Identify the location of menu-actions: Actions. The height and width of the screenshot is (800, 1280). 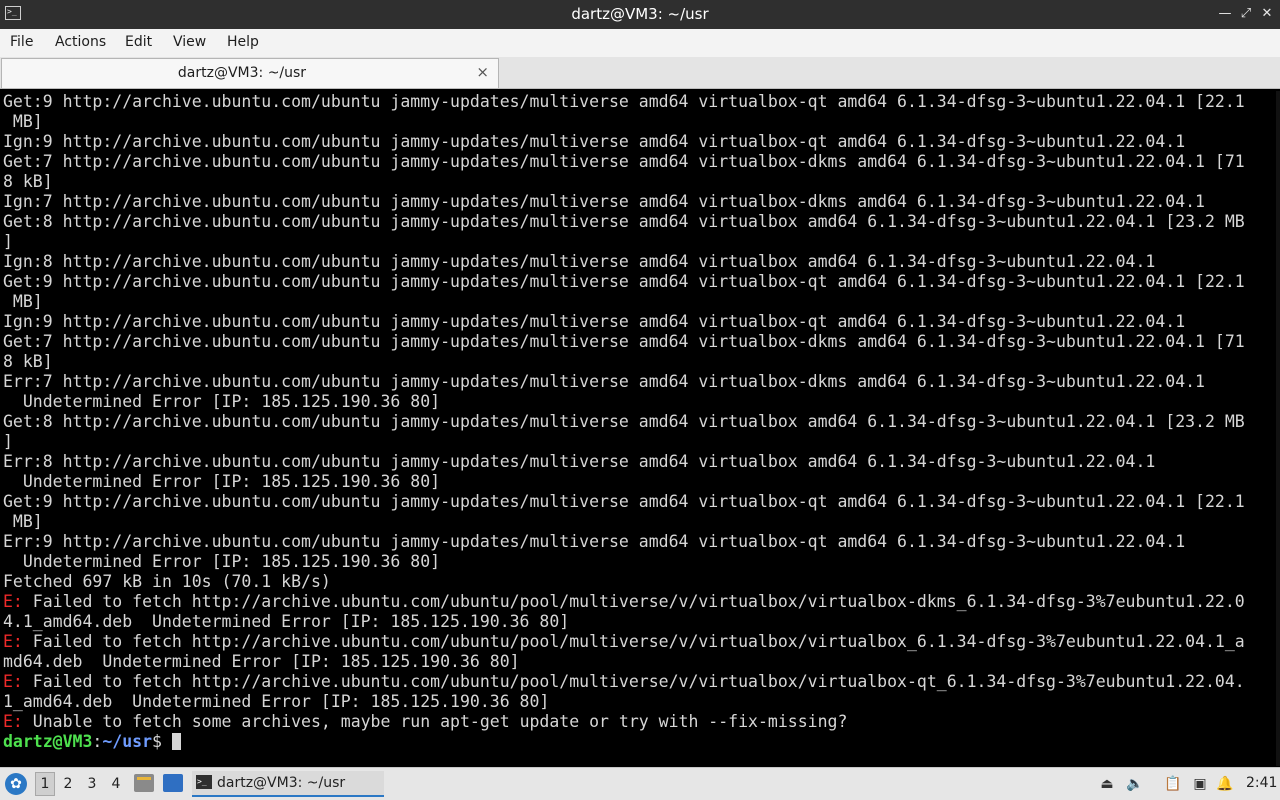
(80, 42).